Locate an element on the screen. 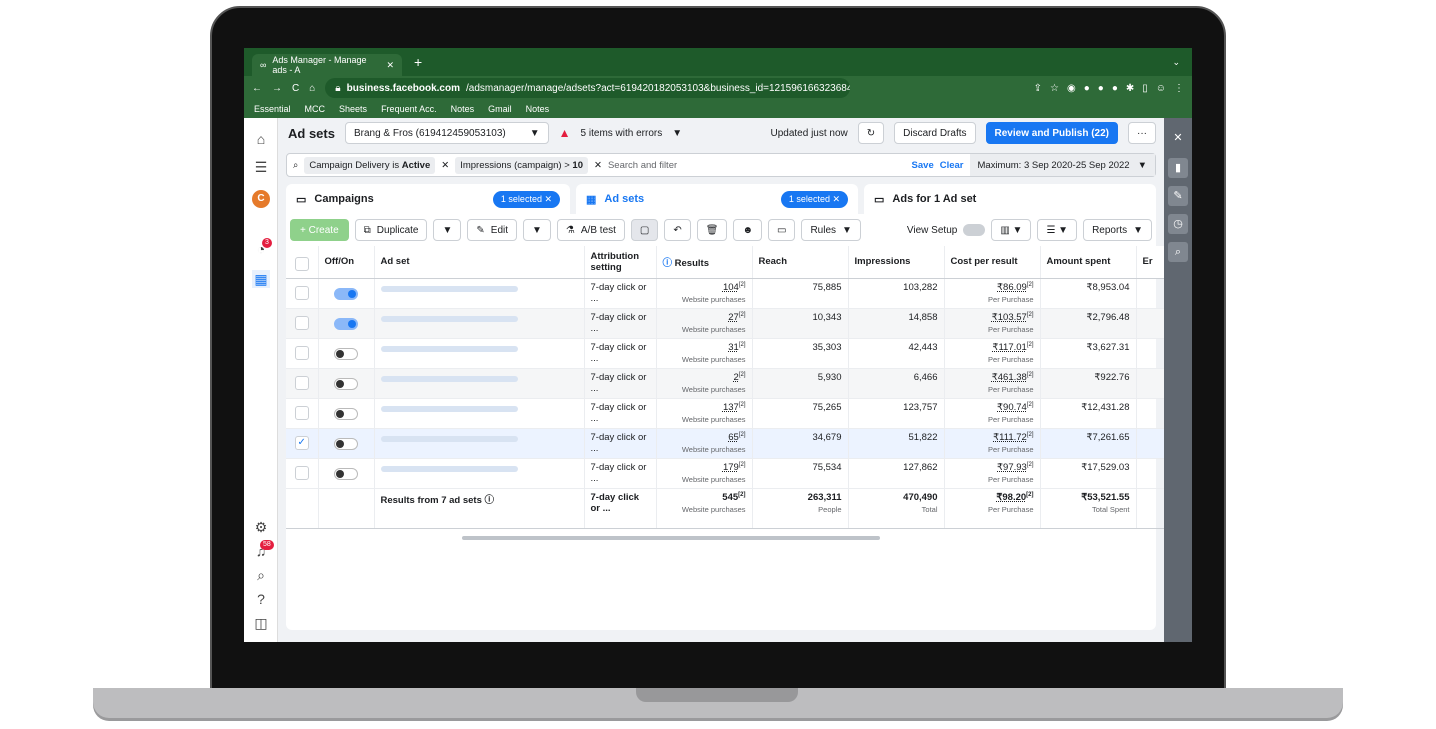  tab-ads: ▭ Ads for 1 Ad set is located at coordinates (1010, 199).